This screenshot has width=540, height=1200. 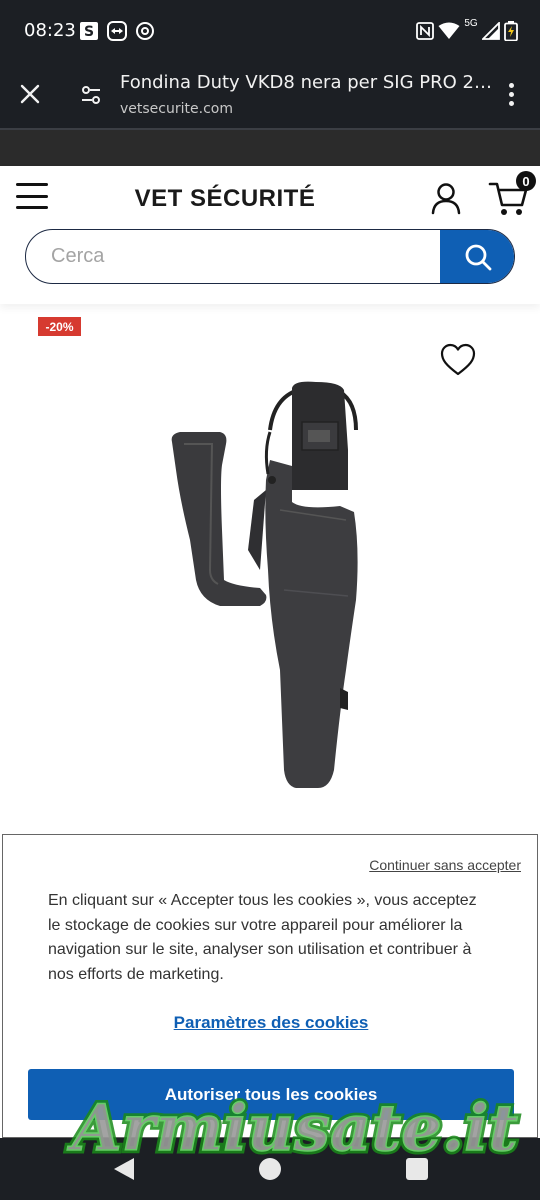 I want to click on search-bar, so click(x=270, y=256).